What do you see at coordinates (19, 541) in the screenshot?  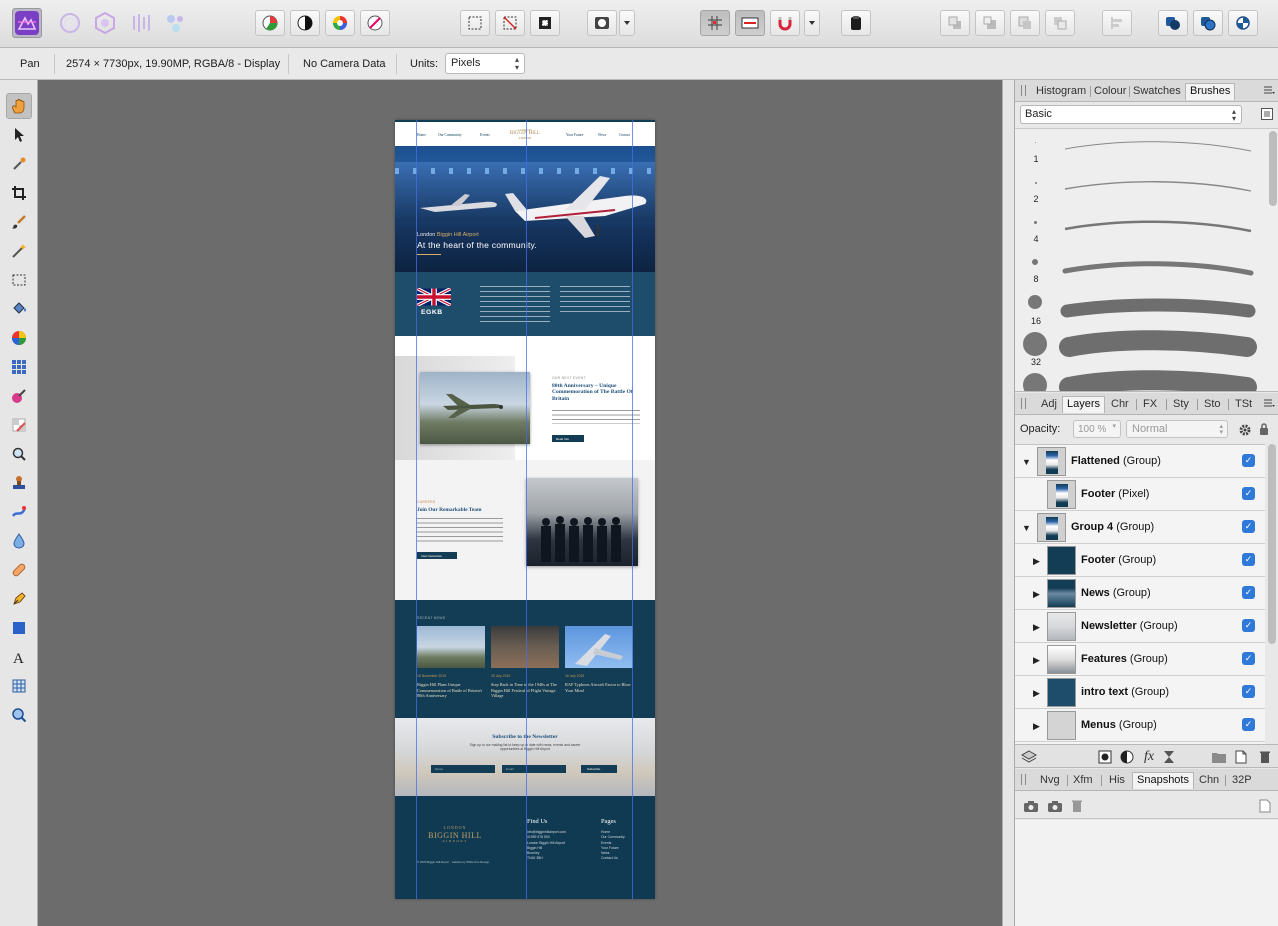 I see `blur-tool` at bounding box center [19, 541].